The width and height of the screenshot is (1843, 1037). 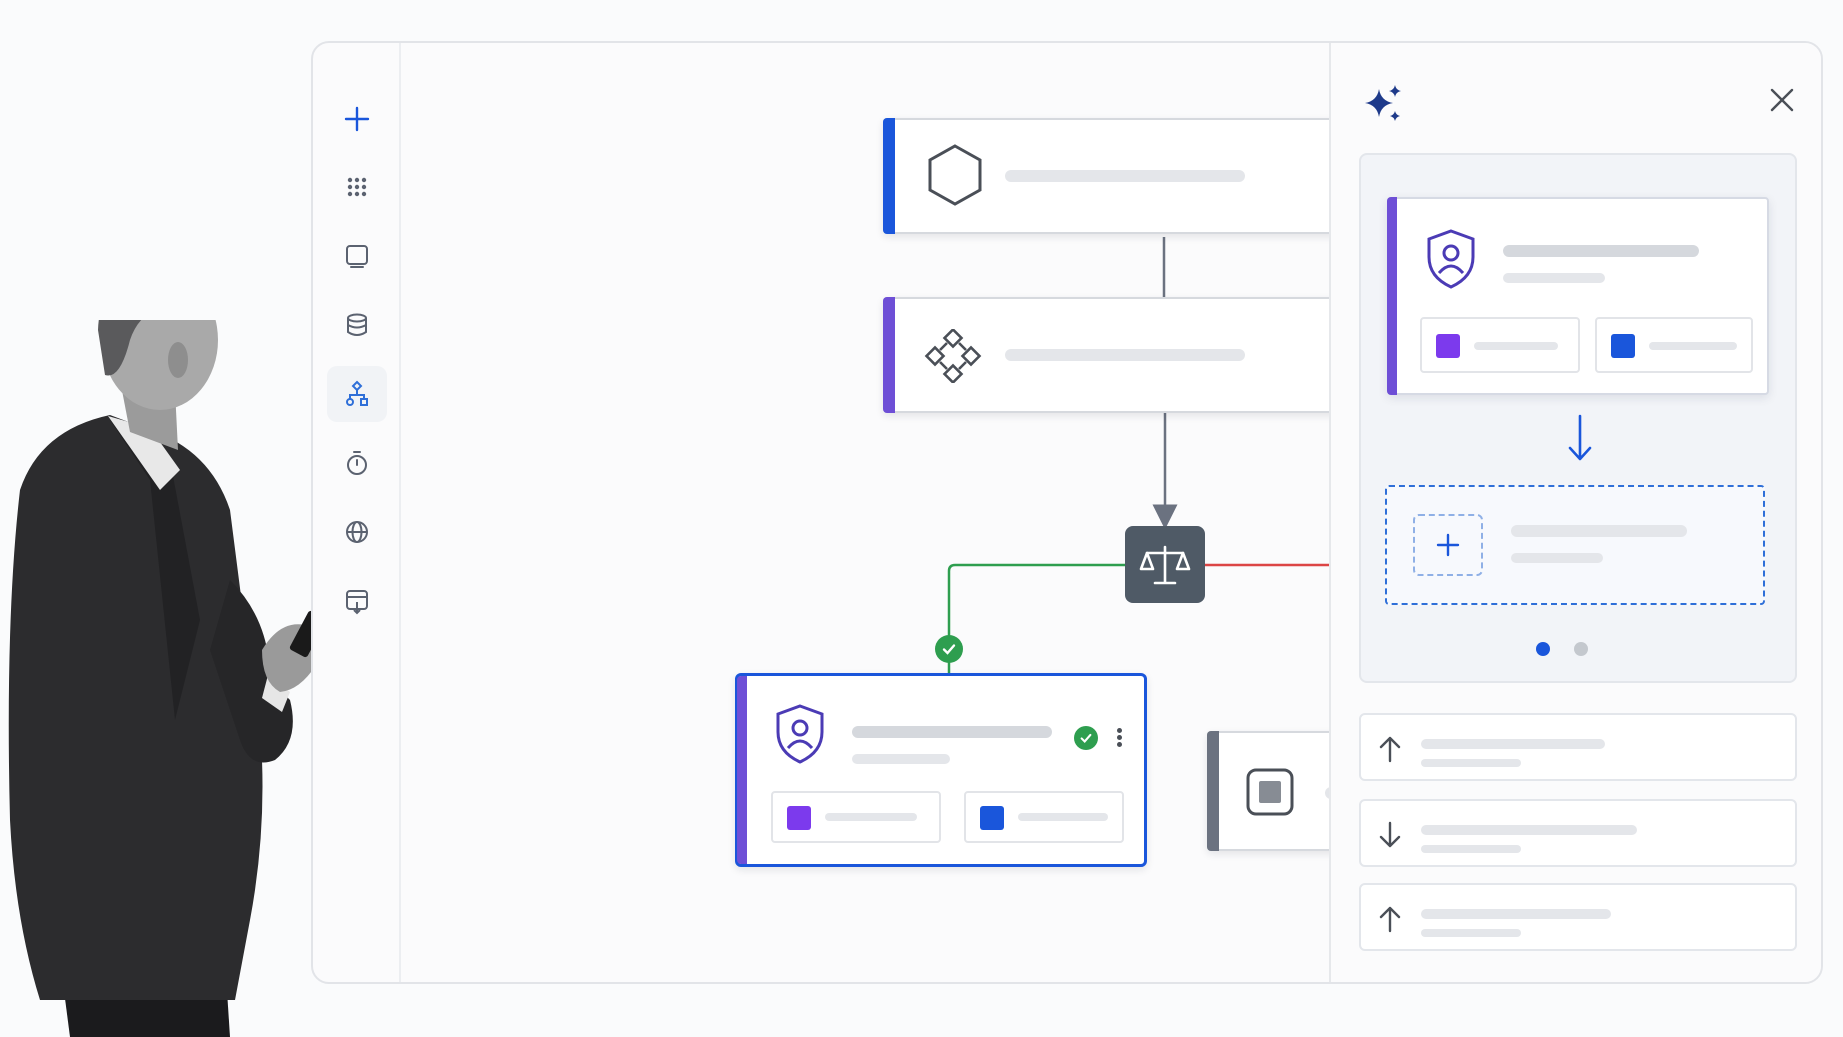 I want to click on branch-approved-badge, so click(x=949, y=649).